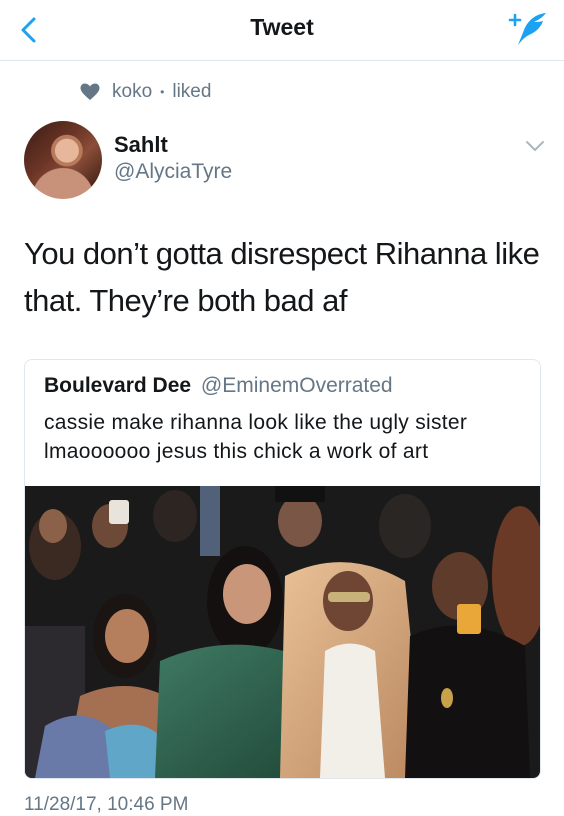 This screenshot has height=816, width=564. I want to click on compose-tweet-button, so click(528, 29).